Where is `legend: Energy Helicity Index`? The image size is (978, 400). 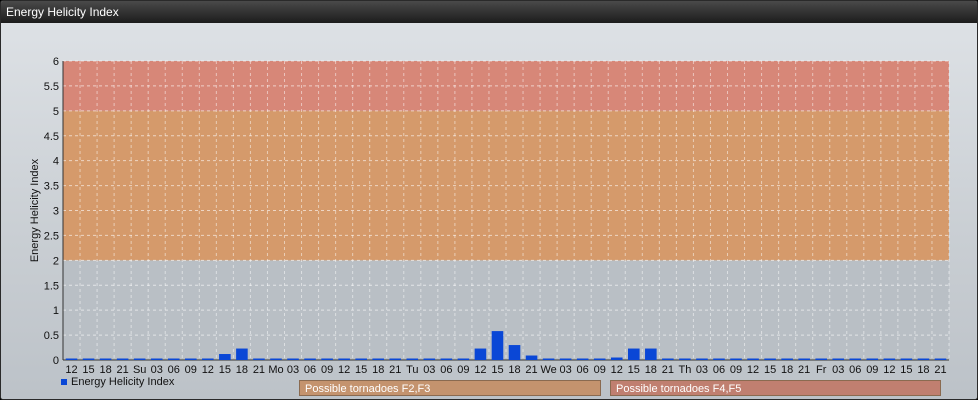
legend: Energy Helicity Index is located at coordinates (117, 382).